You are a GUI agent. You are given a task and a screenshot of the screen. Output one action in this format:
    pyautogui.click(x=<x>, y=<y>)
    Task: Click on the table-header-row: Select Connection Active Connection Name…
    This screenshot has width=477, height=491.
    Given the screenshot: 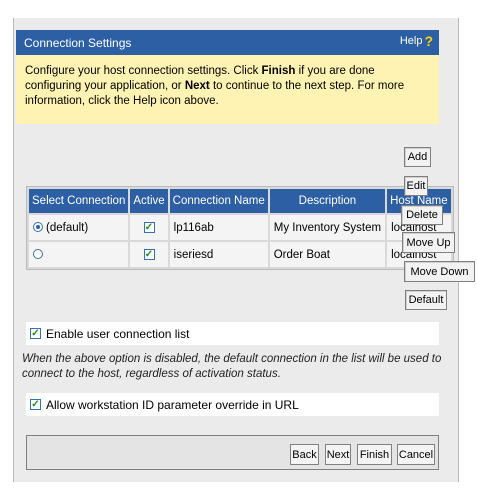 What is the action you would take?
    pyautogui.click(x=240, y=201)
    